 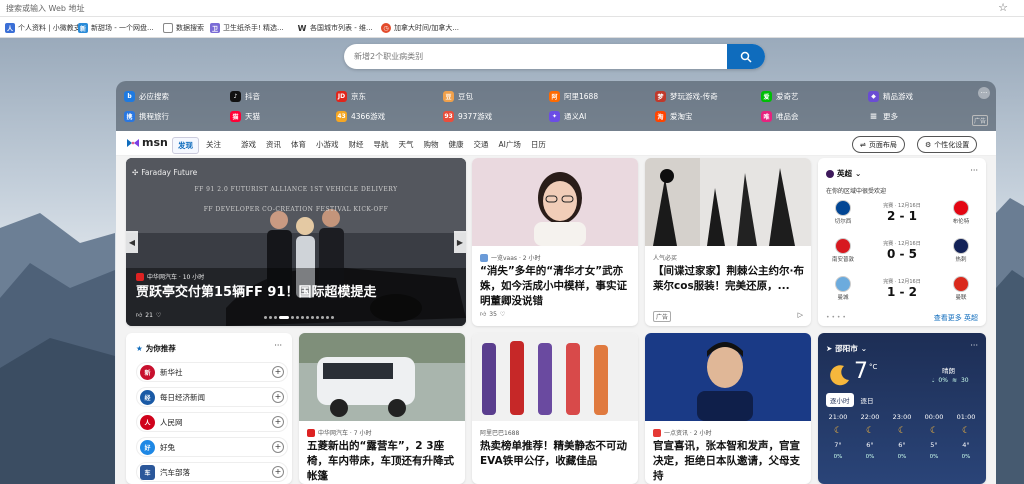 What do you see at coordinates (902, 212) in the screenshot?
I see `match-row: 切尔西 完赛 · 12月16日 2 - 1 布伦特` at bounding box center [902, 212].